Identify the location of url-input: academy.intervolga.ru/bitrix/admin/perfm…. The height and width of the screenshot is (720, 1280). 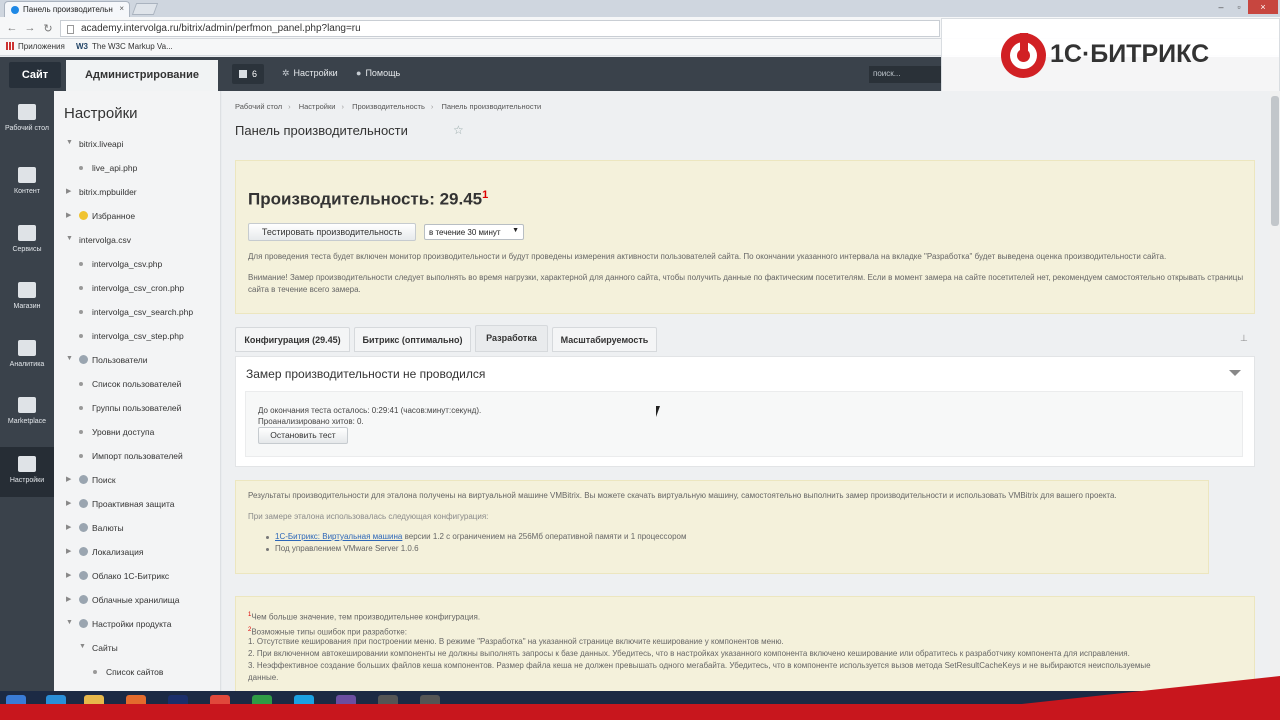
(500, 28).